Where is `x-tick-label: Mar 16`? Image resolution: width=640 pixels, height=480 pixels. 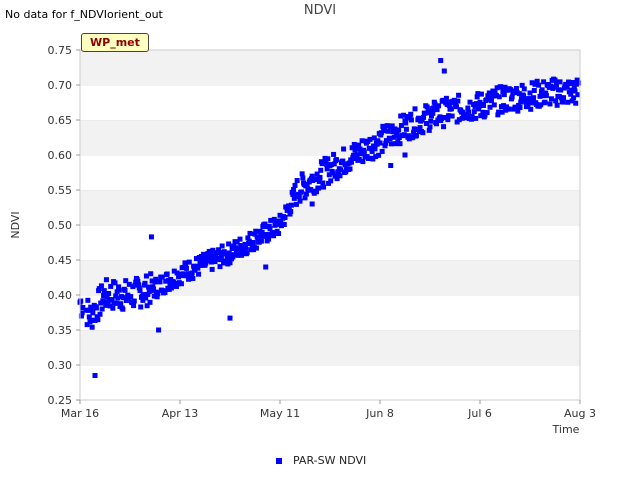
x-tick-label: Mar 16 is located at coordinates (80, 413).